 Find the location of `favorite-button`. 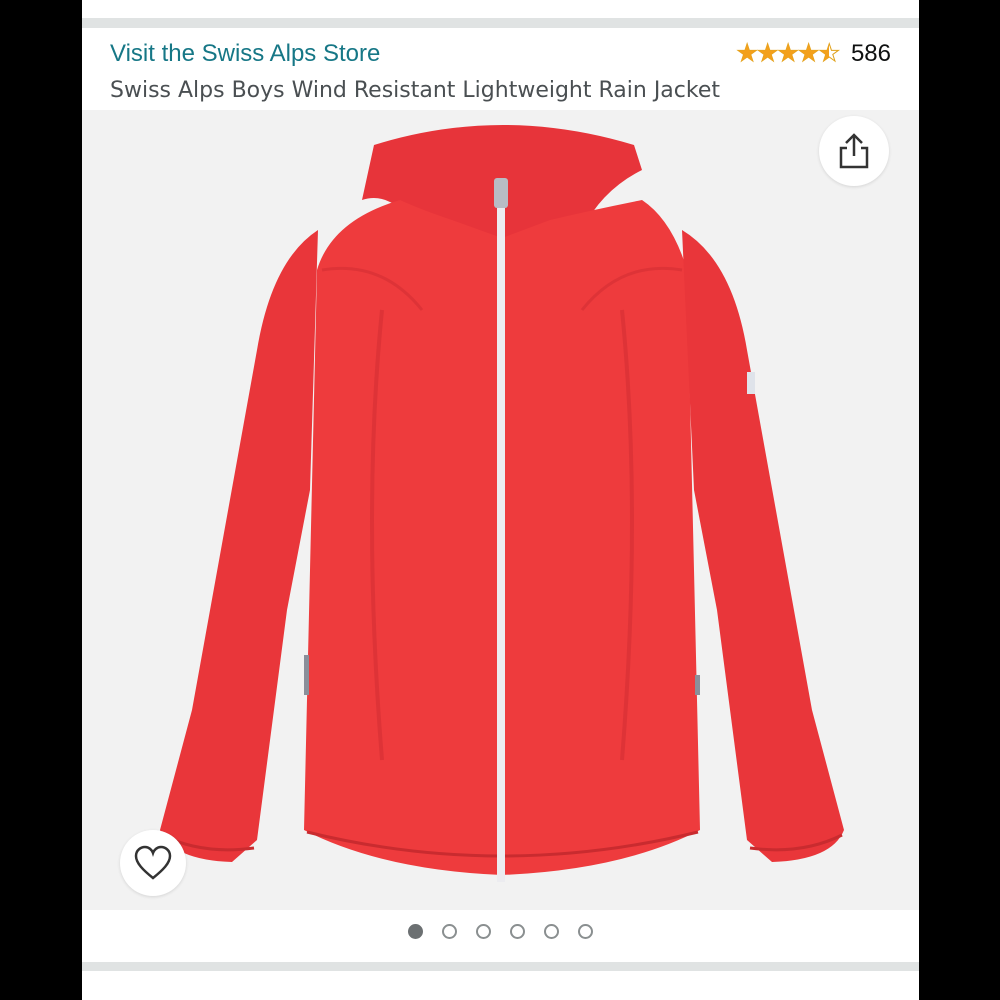

favorite-button is located at coordinates (153, 863).